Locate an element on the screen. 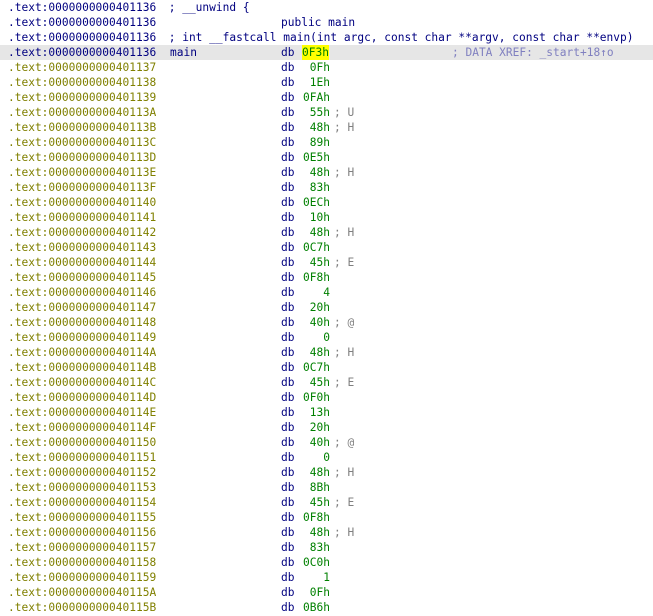 This screenshot has width=653, height=616. listing-line: .text:000000000040113A db 55h ; U is located at coordinates (326, 112).